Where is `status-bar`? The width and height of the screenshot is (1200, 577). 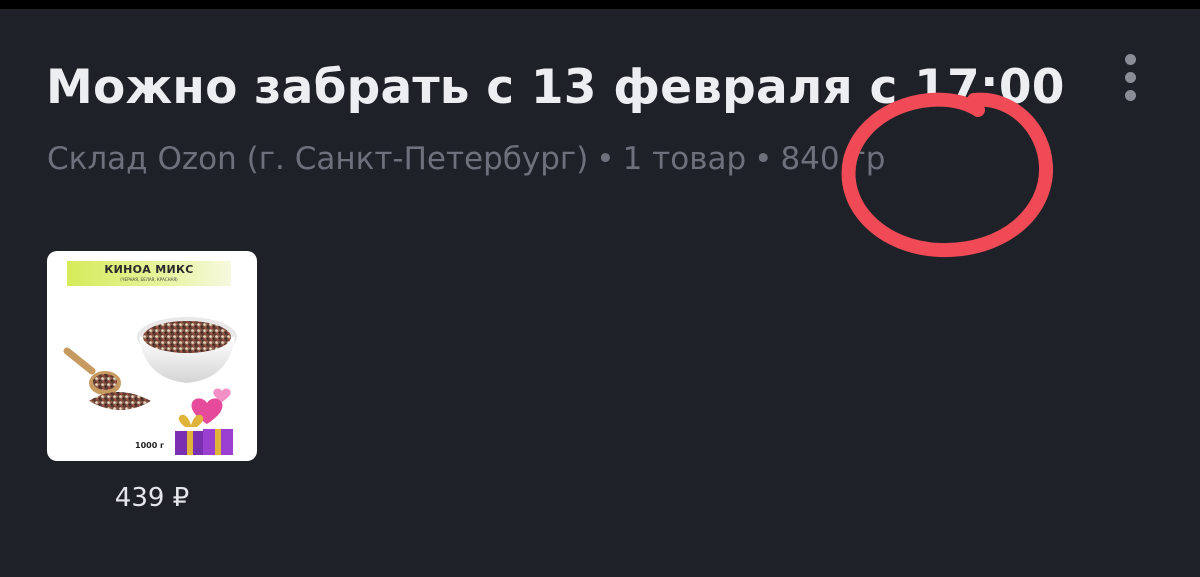 status-bar is located at coordinates (600, 4).